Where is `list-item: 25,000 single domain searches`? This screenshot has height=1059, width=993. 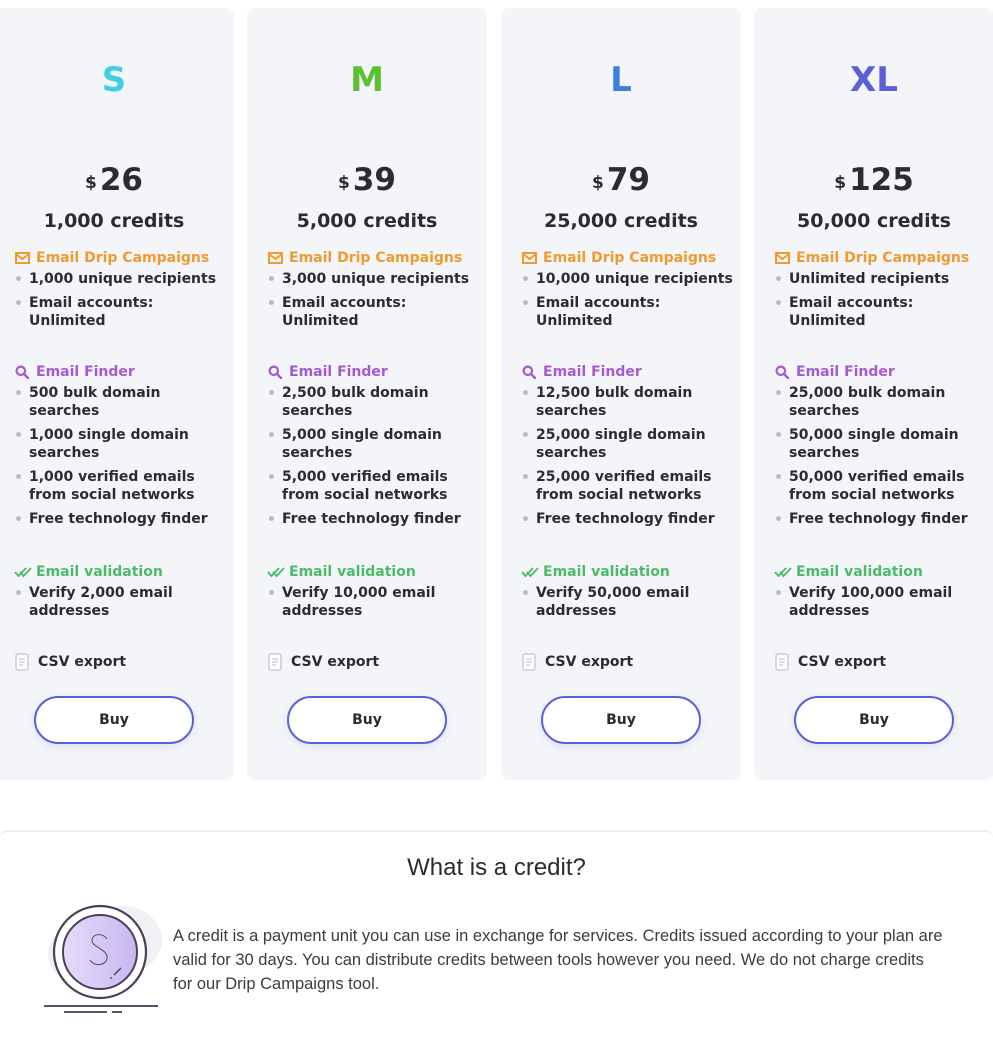
list-item: 25,000 single domain searches is located at coordinates (628, 444).